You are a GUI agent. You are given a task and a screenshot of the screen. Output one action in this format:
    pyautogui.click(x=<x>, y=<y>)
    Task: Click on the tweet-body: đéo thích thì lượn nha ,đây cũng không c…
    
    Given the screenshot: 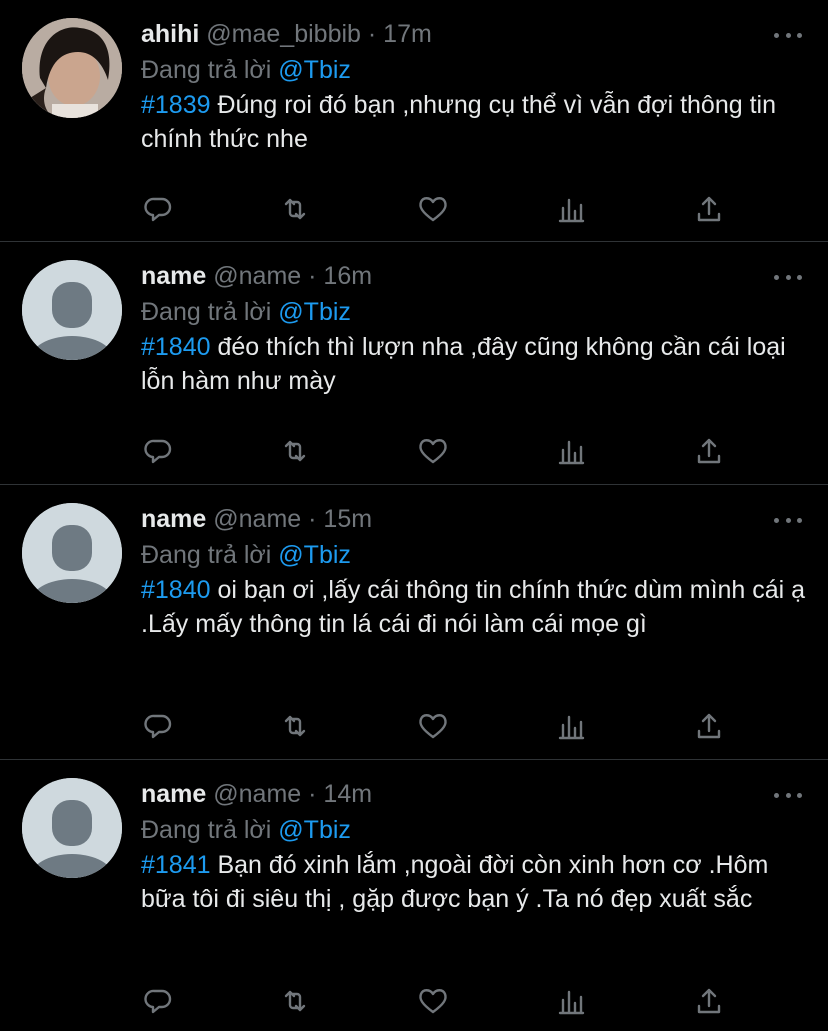 What is the action you would take?
    pyautogui.click(x=463, y=364)
    